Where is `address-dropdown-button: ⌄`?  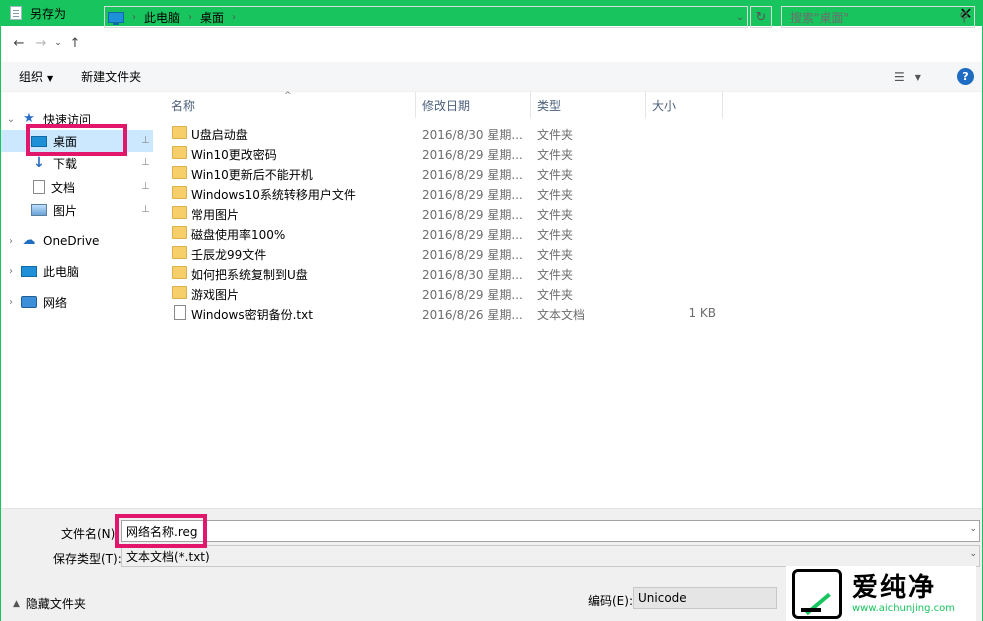 address-dropdown-button: ⌄ is located at coordinates (740, 17).